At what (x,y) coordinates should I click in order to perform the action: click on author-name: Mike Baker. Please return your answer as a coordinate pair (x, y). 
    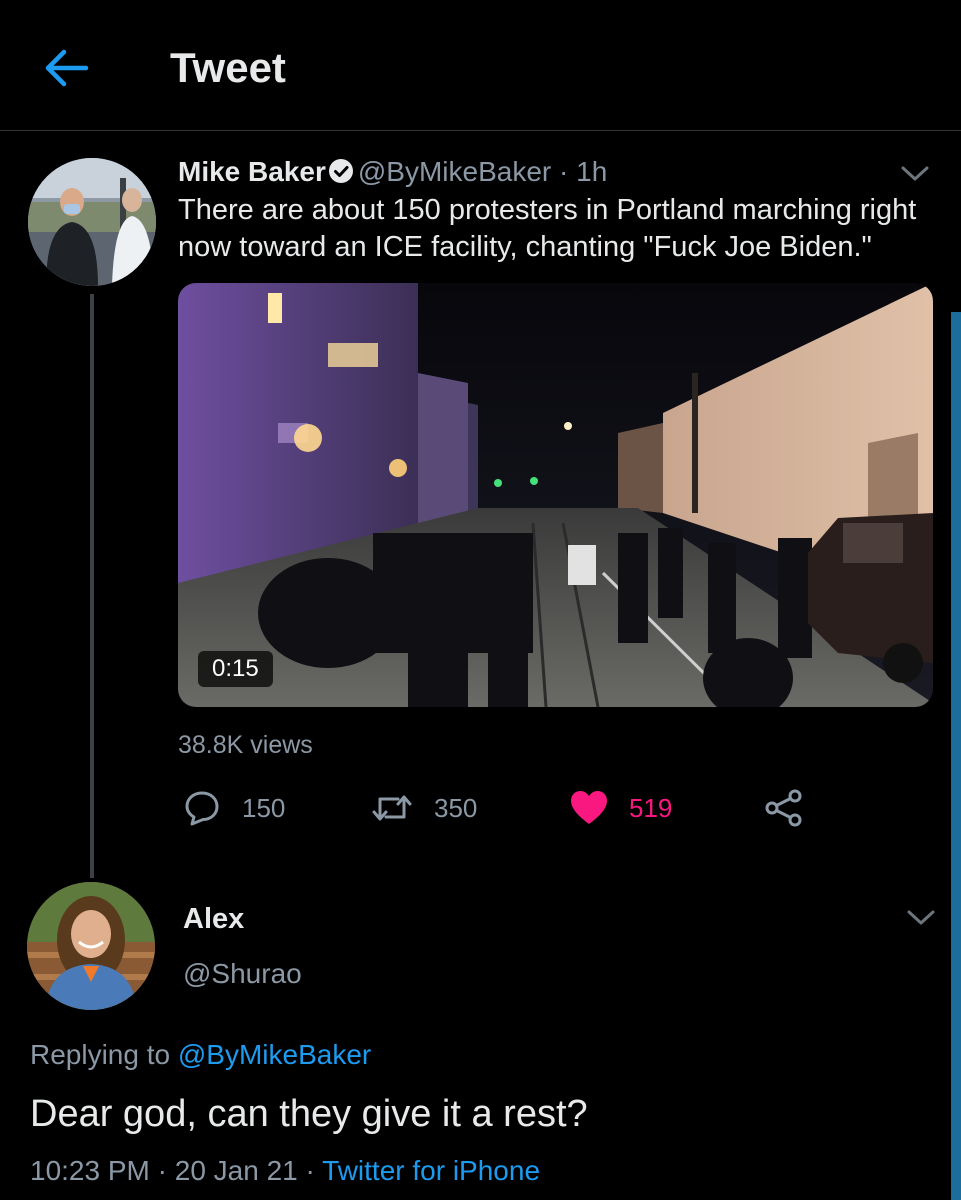
    Looking at the image, I should click on (252, 171).